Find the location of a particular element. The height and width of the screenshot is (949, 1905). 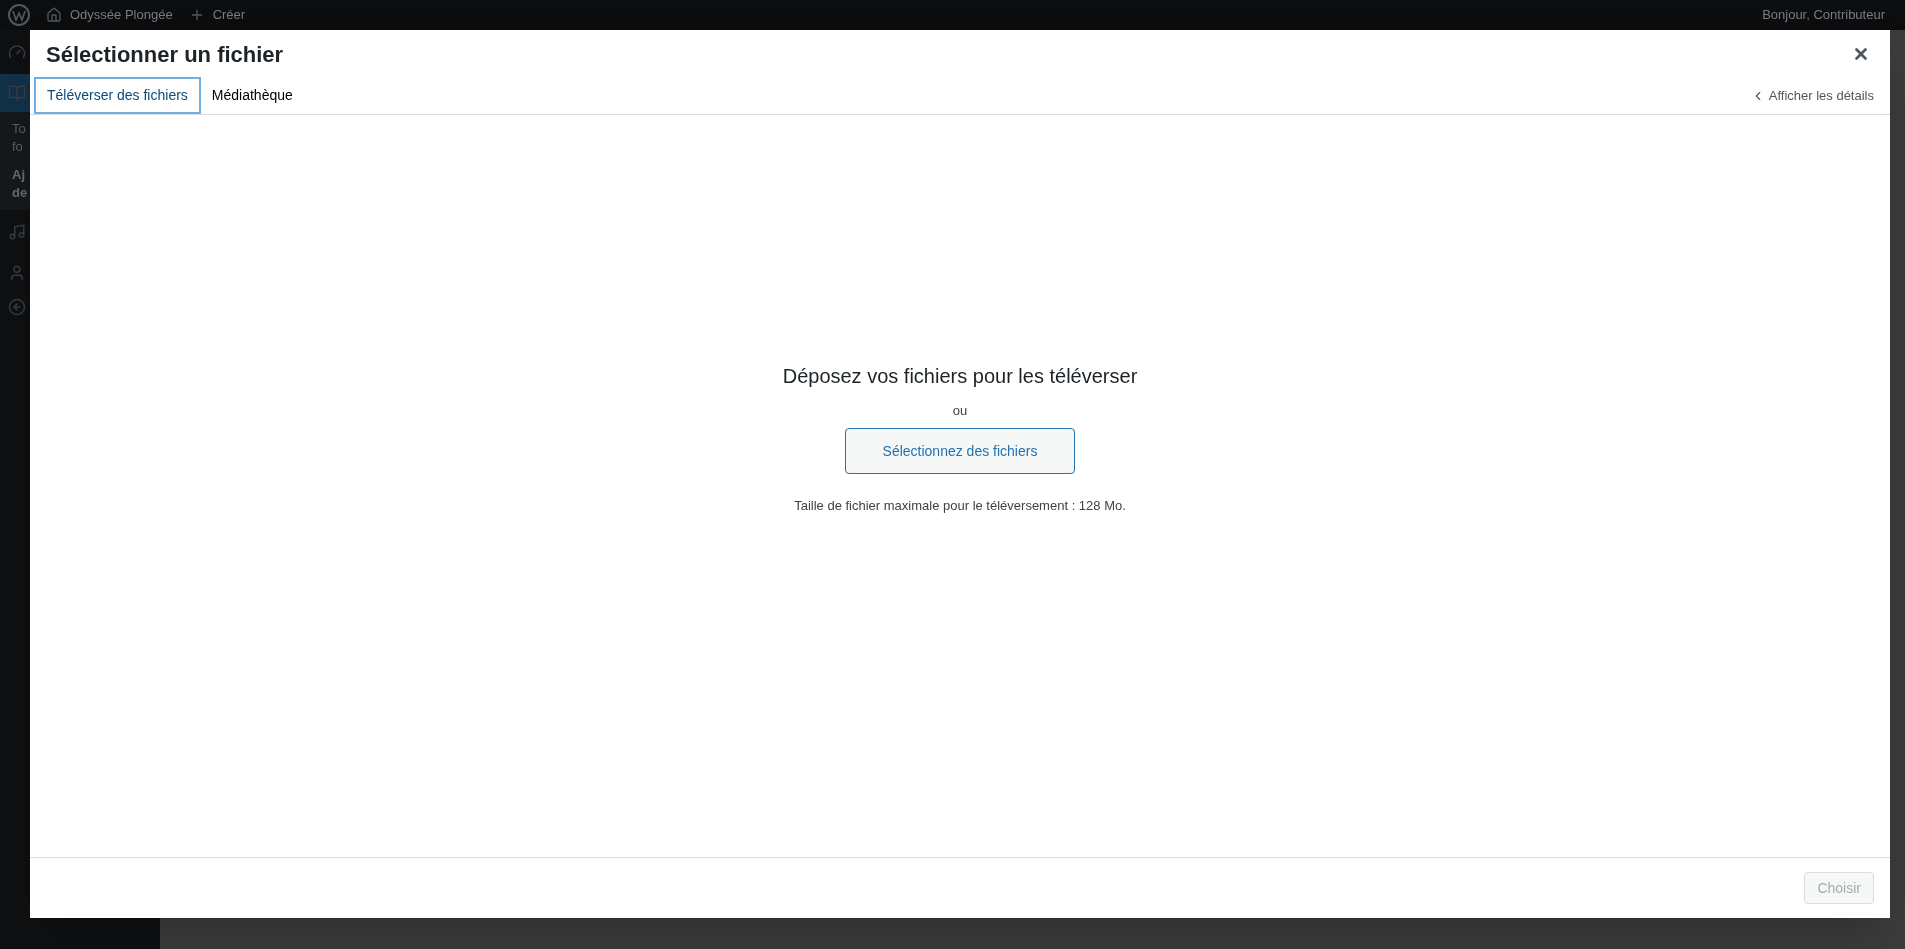

gauge-icon is located at coordinates (17, 52).